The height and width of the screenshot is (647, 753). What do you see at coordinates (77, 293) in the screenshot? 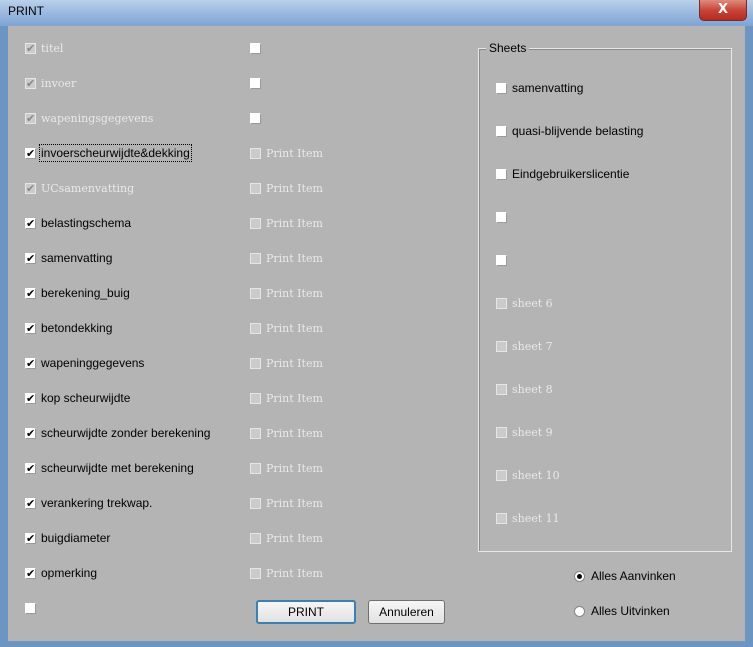
I see `print-item-checkbox: ✔ berekening_buig` at bounding box center [77, 293].